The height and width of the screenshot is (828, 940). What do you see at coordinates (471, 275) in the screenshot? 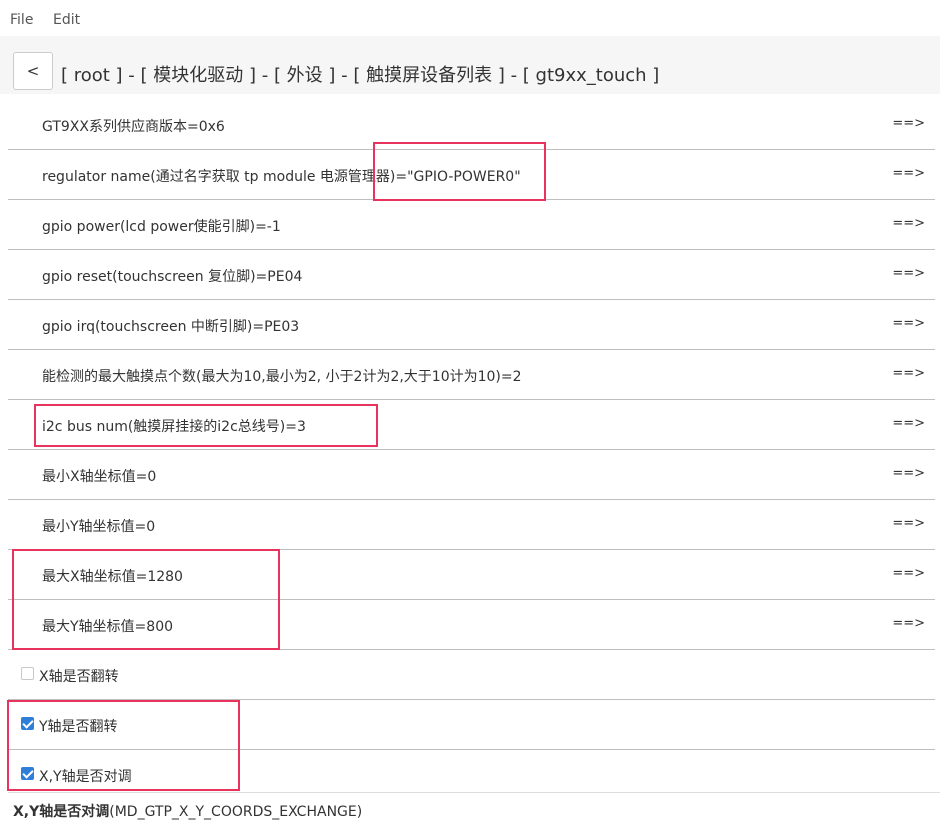
I see `list-item-gpio-reset: gpio reset(touchscreen 复位脚)=PE04 ==>` at bounding box center [471, 275].